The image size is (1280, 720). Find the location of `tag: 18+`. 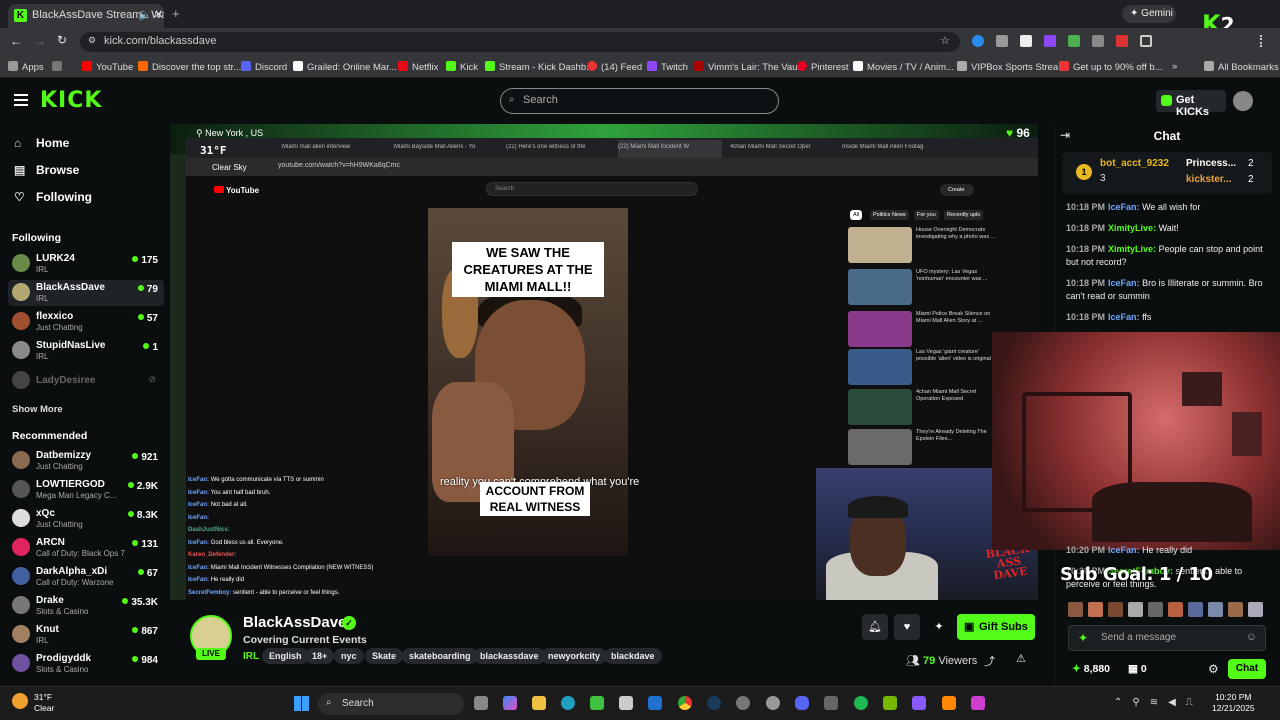

tag: 18+ is located at coordinates (320, 656).